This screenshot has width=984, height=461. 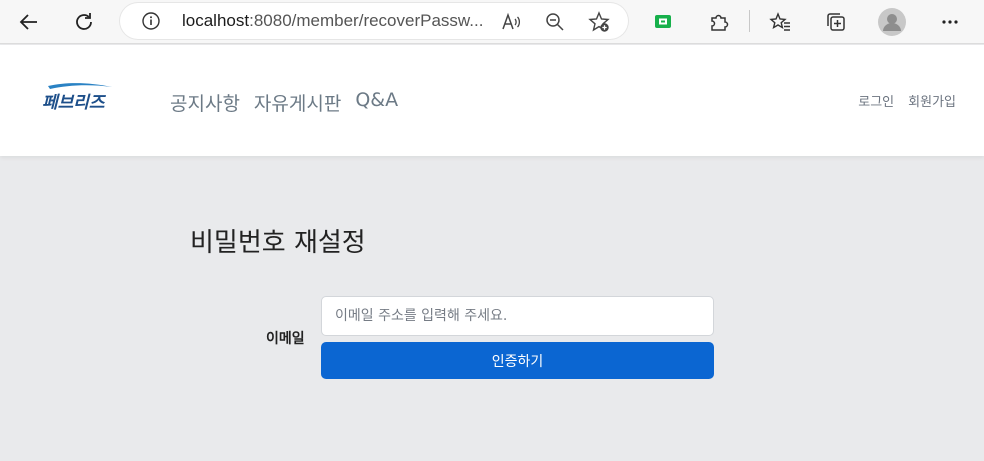 What do you see at coordinates (907, 100) in the screenshot?
I see `user-menu: 로그인 회원가입` at bounding box center [907, 100].